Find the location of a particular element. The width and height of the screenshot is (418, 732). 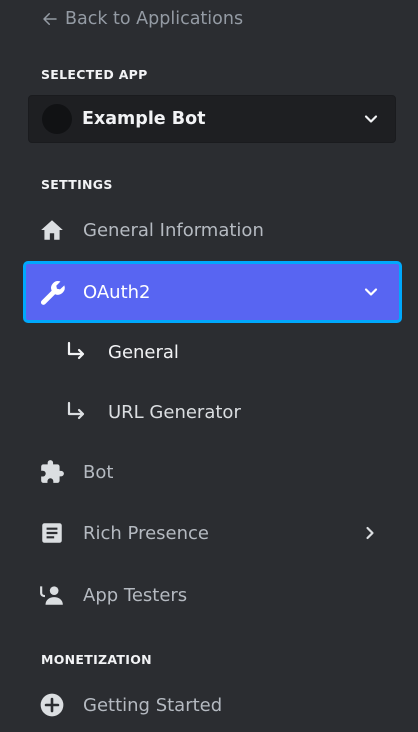

sidebar-item-label: Bot is located at coordinates (98, 472).